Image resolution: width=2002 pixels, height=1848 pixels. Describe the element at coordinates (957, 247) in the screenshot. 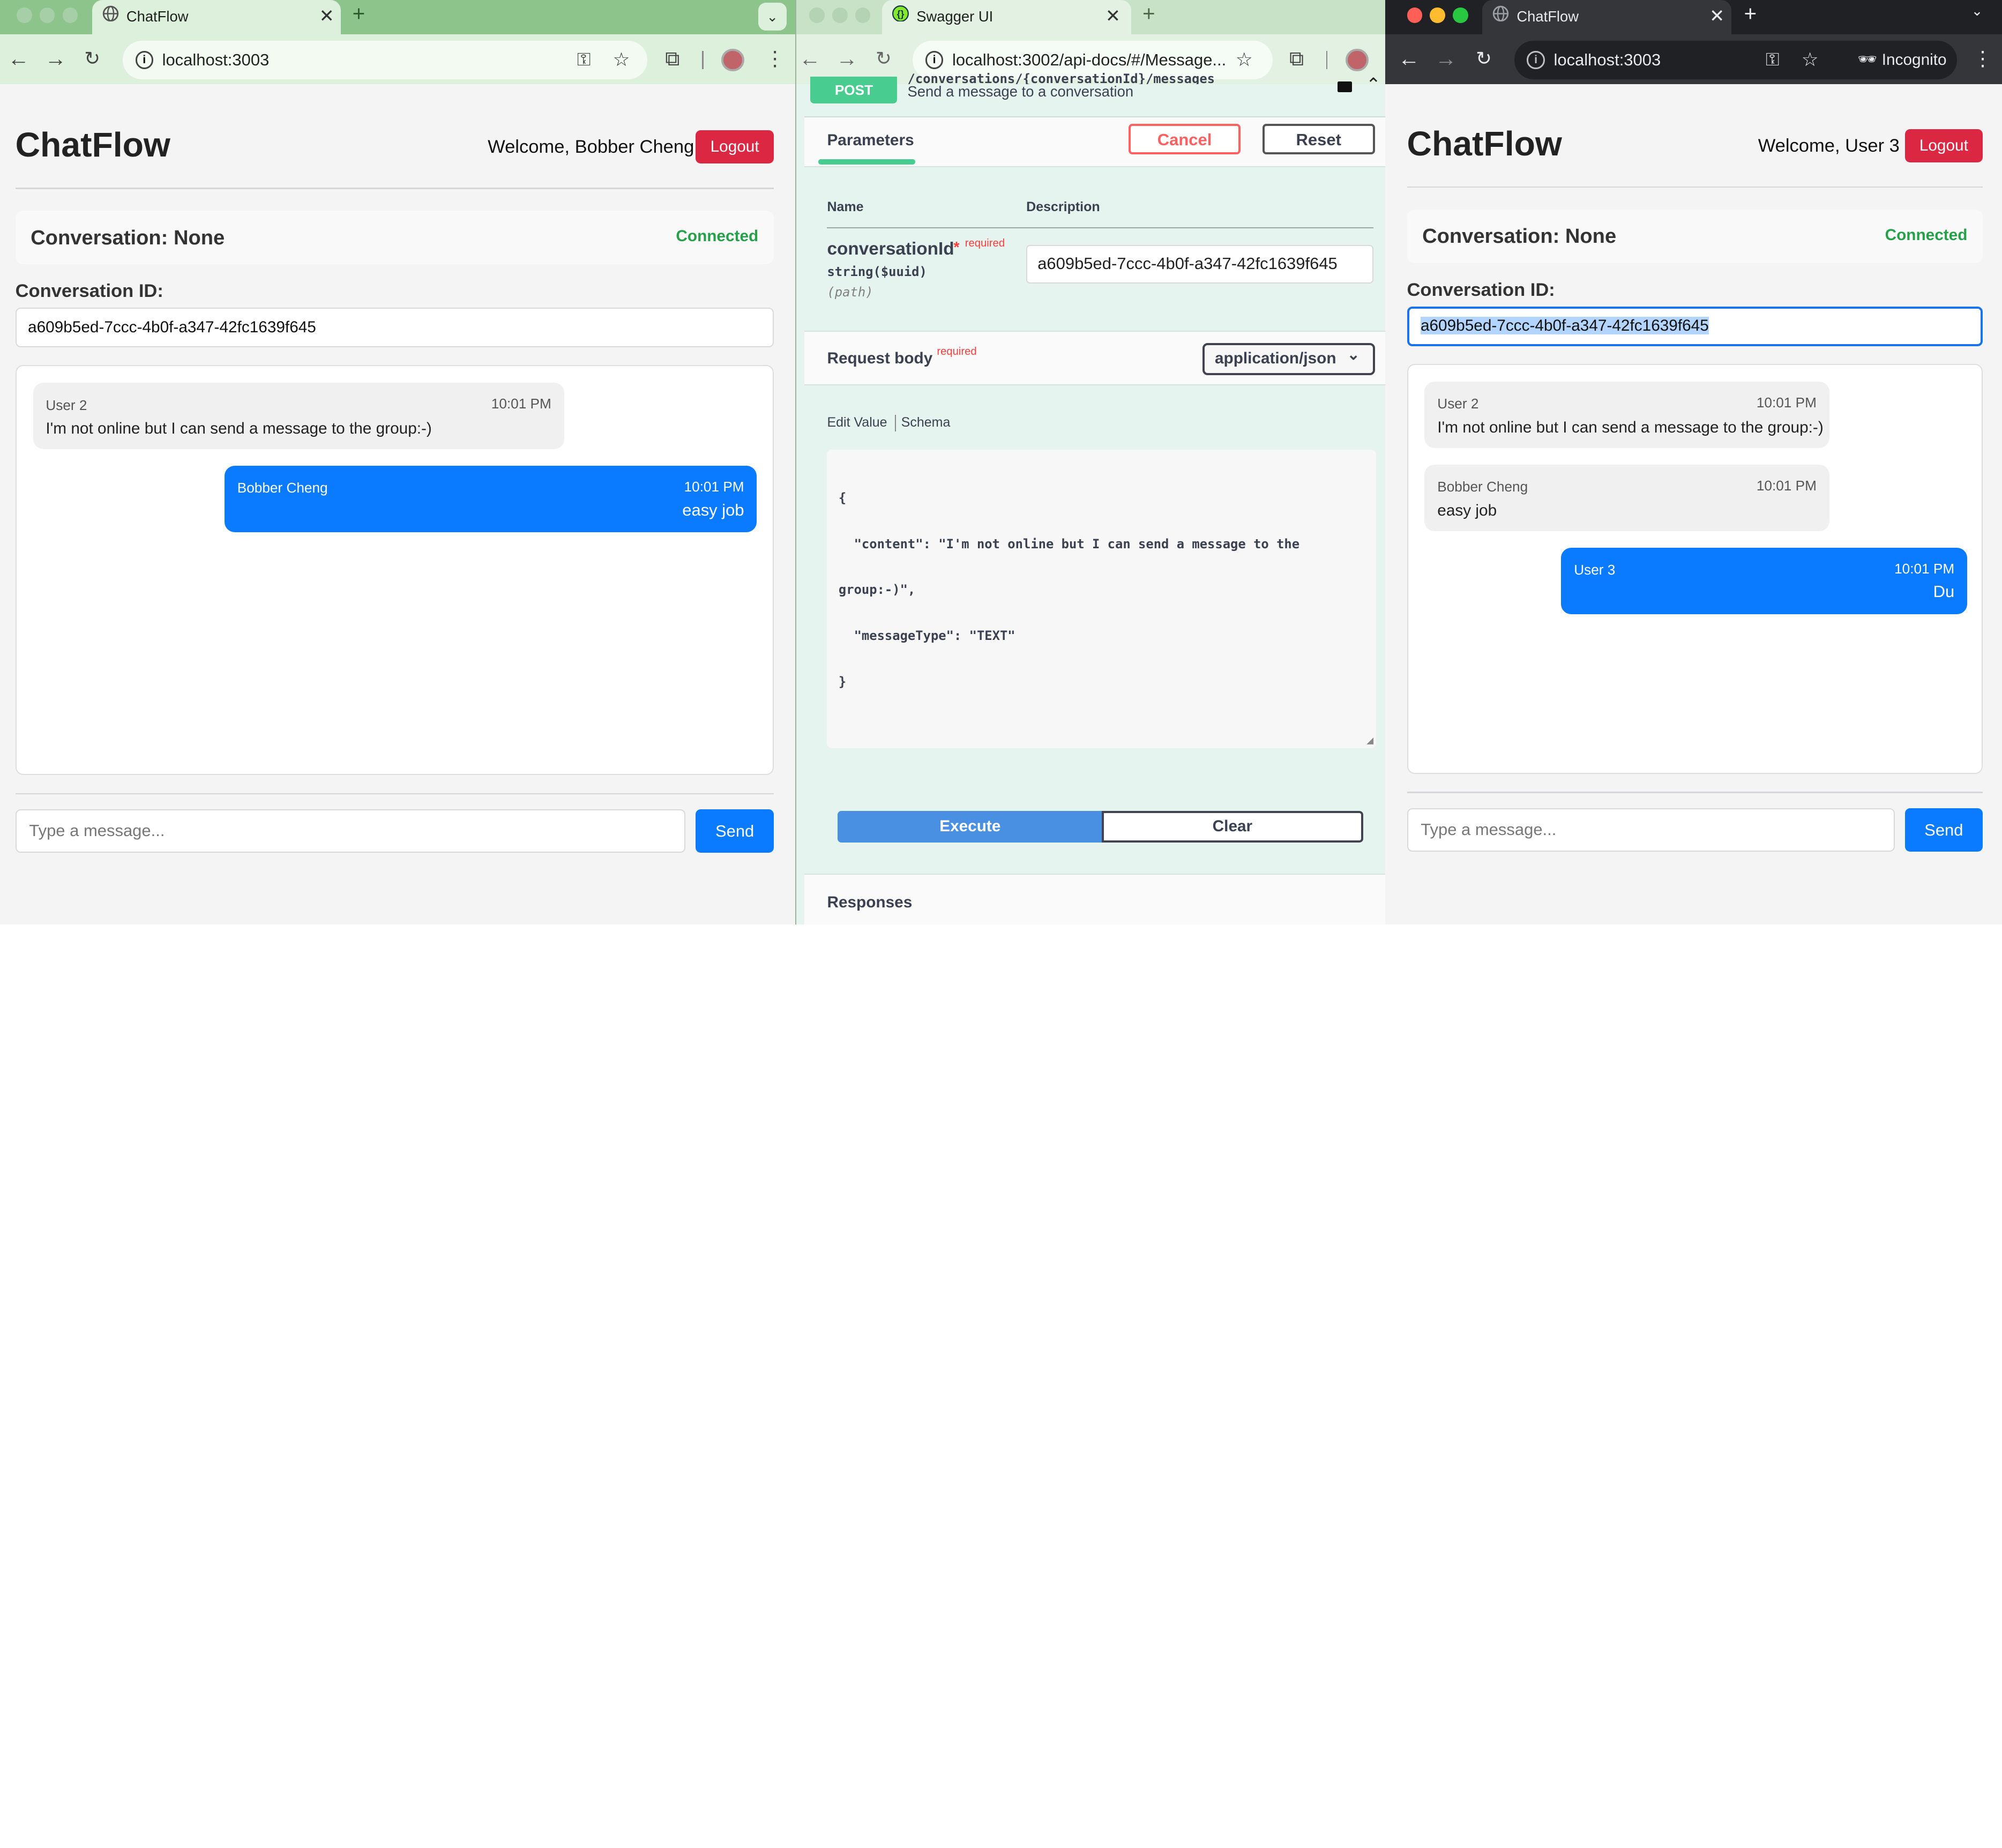

I see `param-required-star: *` at that location.